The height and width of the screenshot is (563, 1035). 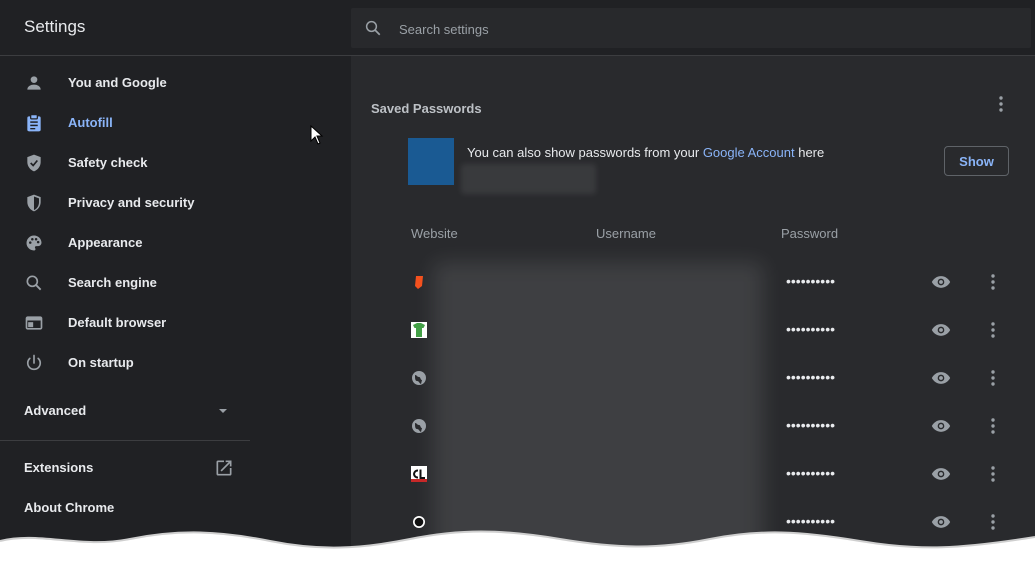 What do you see at coordinates (517, 546) in the screenshot?
I see `torn-edge-decoration` at bounding box center [517, 546].